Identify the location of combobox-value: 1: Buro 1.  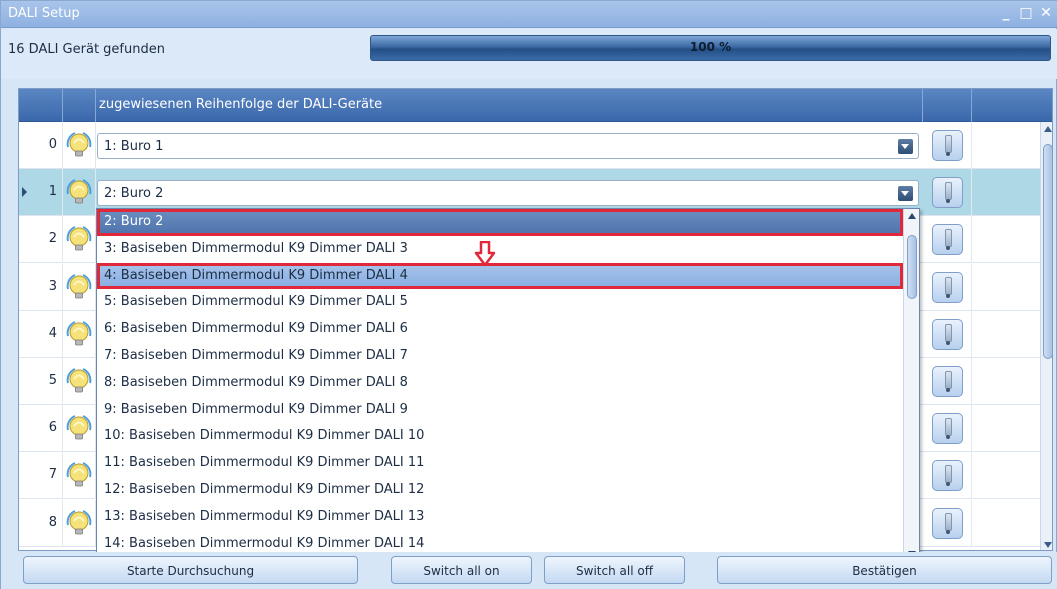
(134, 146).